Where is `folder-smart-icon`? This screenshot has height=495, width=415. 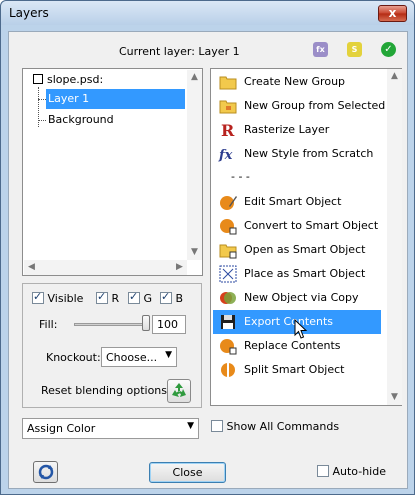 folder-smart-icon is located at coordinates (228, 251).